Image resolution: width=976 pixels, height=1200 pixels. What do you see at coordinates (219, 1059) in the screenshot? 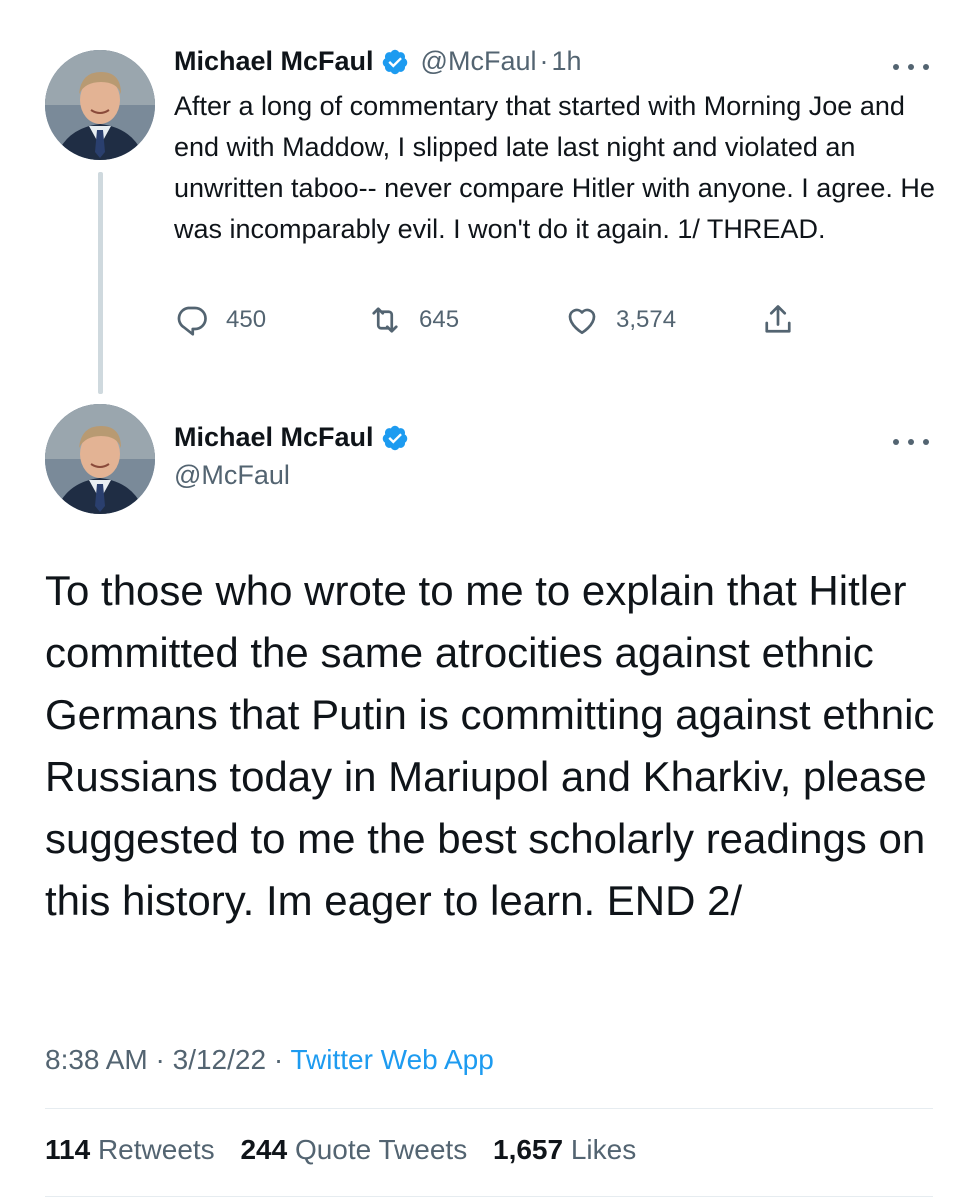
I see `tweet-date: 3/12/22` at bounding box center [219, 1059].